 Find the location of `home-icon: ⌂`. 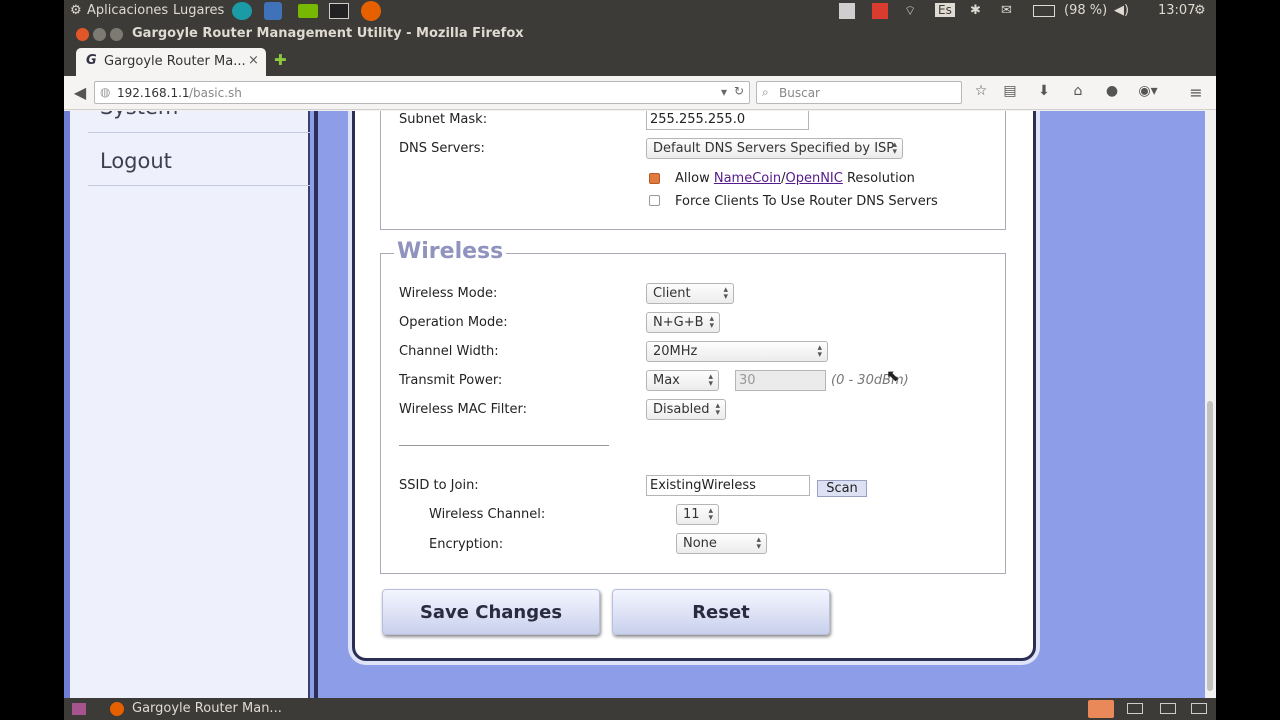

home-icon: ⌂ is located at coordinates (1078, 91).